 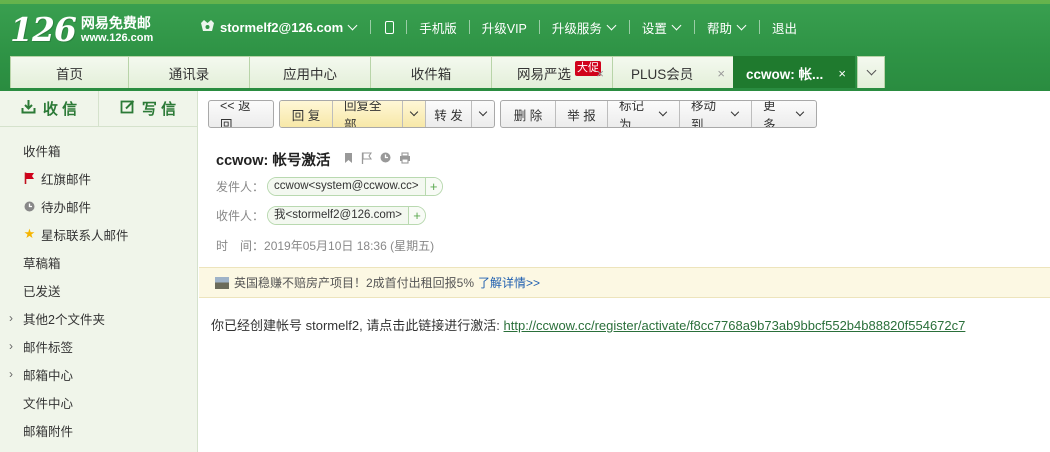 I want to click on ad-image, so click(x=222, y=282).